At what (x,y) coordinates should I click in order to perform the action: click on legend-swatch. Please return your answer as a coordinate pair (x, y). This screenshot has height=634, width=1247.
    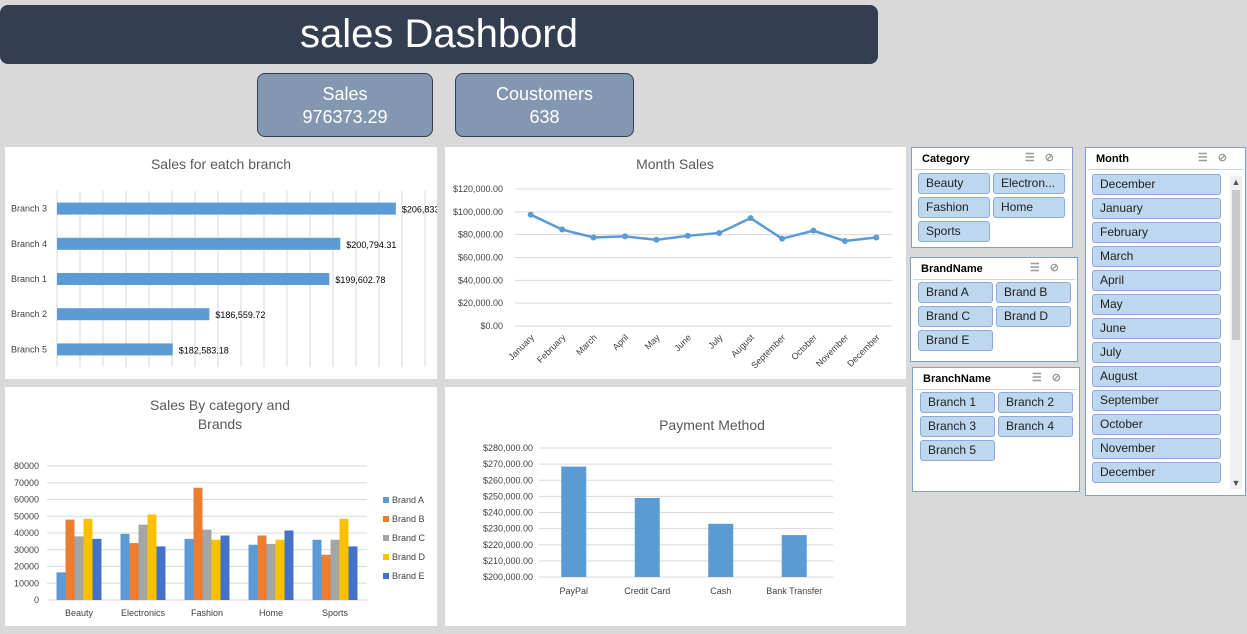
    Looking at the image, I should click on (386, 576).